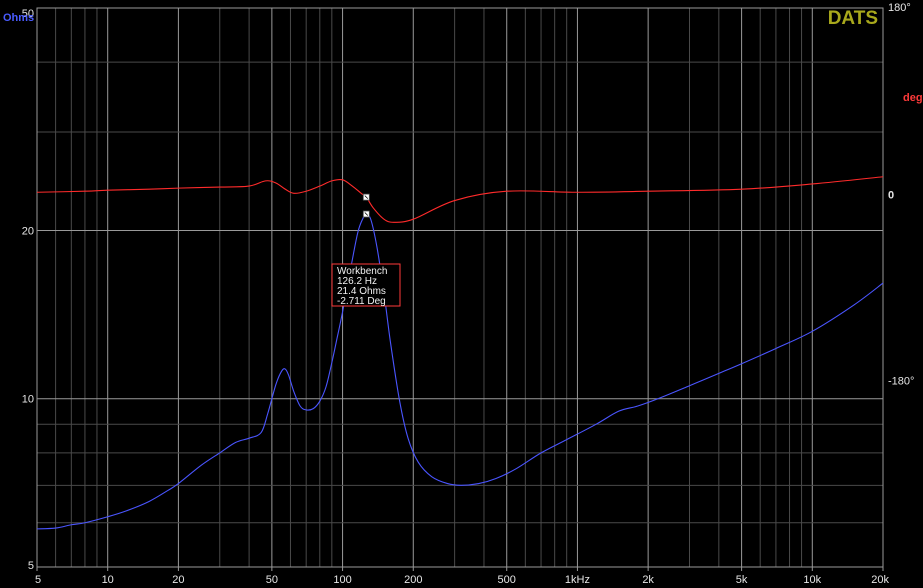 This screenshot has width=923, height=588. Describe the element at coordinates (853, 18) in the screenshot. I see `dats-logo: DATS` at that location.